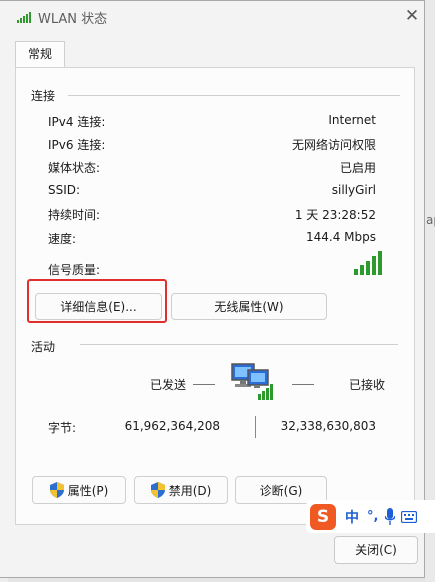  What do you see at coordinates (323, 516) in the screenshot?
I see `sogou-logo-icon: S` at bounding box center [323, 516].